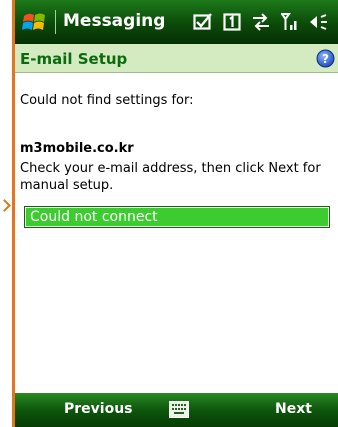  I want to click on help-icon: ?, so click(325, 58).